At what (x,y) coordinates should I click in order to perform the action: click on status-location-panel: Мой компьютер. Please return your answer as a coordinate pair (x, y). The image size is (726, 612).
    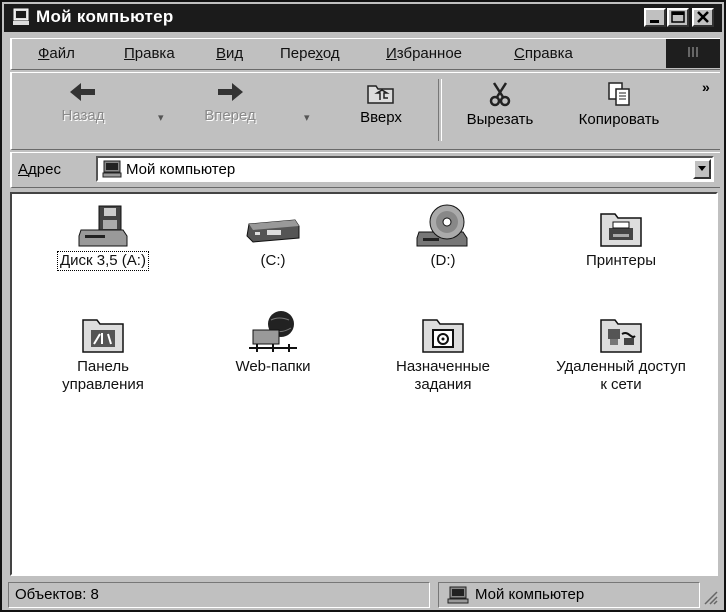
    Looking at the image, I should click on (569, 595).